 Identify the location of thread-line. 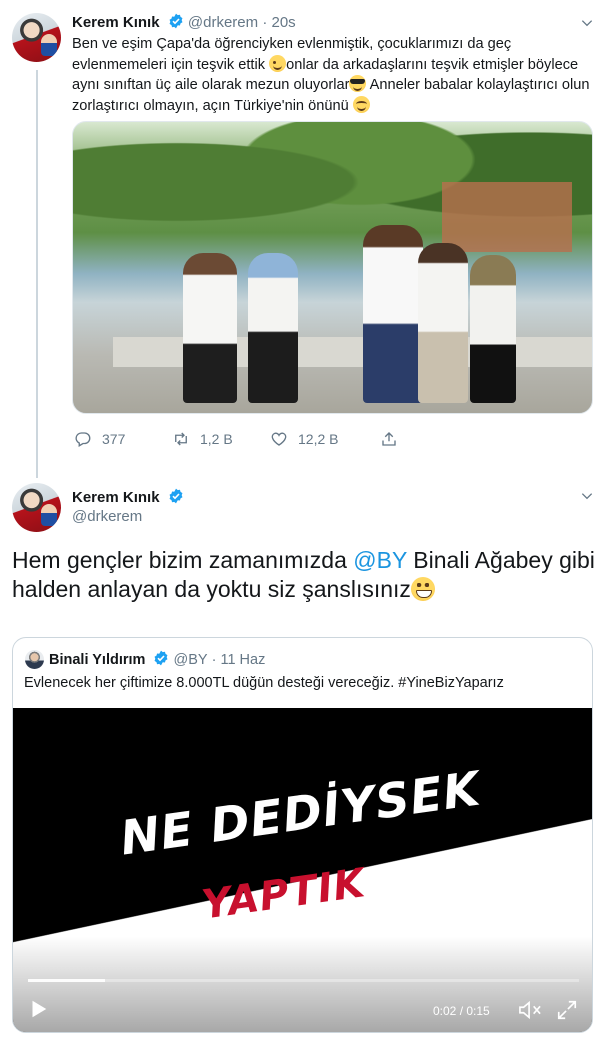
(37, 274).